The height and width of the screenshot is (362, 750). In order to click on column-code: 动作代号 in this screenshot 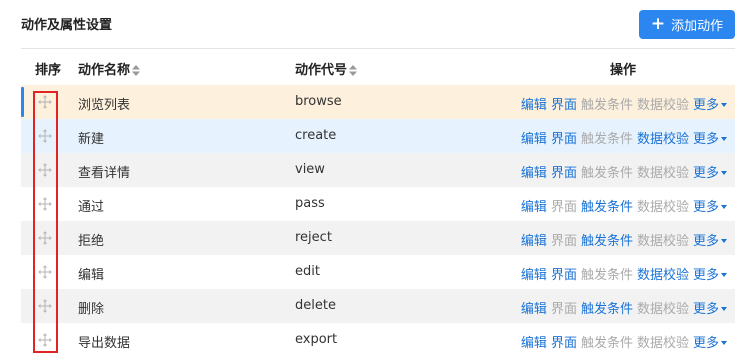, I will do `click(326, 68)`.